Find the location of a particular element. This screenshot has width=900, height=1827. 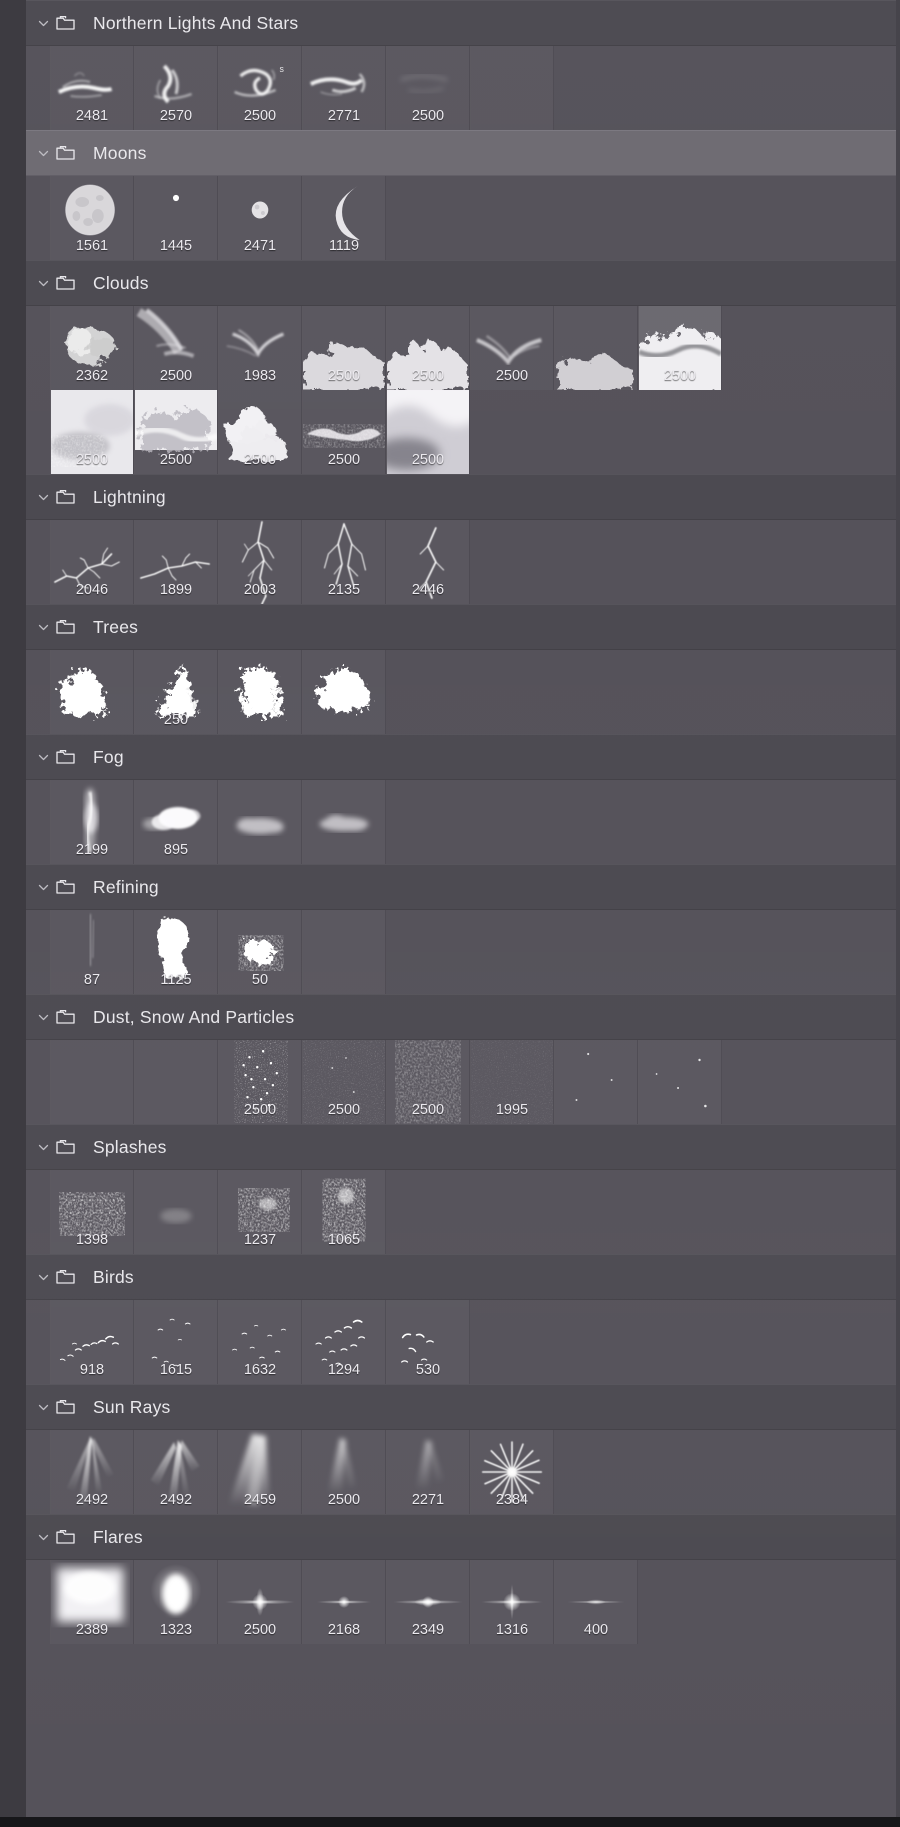

brush-group-header-splashes: Splashes is located at coordinates (450, 1147).